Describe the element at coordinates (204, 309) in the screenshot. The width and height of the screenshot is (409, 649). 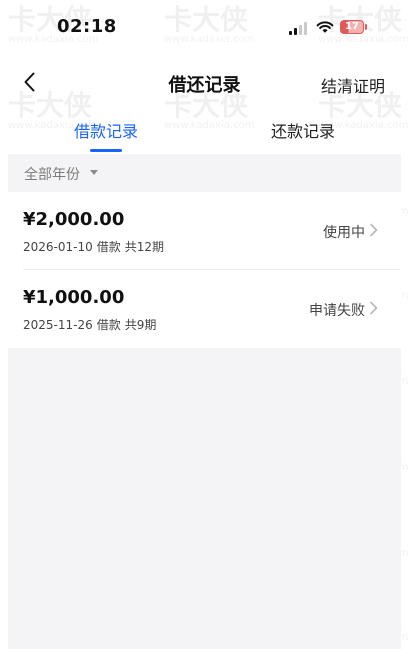
I see `loan-row: ¥1,000.00 2025-11-26 借款 共9期 申请失败` at that location.